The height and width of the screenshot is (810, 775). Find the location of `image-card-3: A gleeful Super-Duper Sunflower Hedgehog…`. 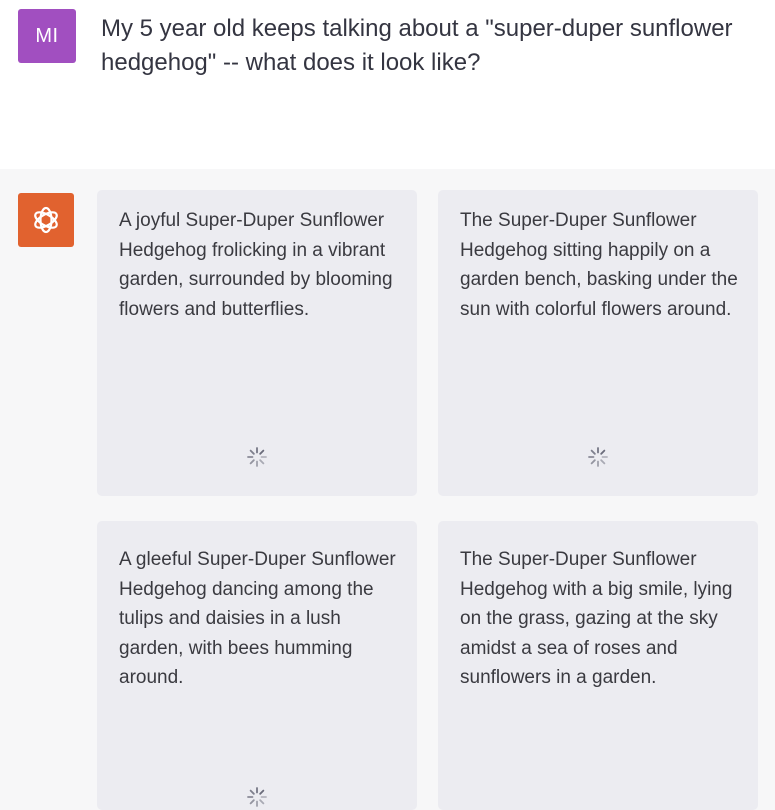

image-card-3: A gleeful Super-Duper Sunflower Hedgehog… is located at coordinates (257, 665).